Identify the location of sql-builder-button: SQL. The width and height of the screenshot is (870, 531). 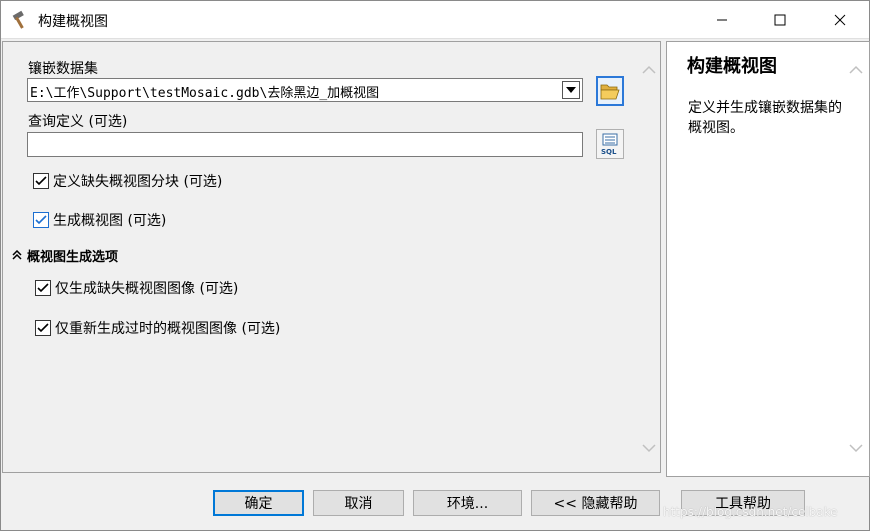
(610, 144).